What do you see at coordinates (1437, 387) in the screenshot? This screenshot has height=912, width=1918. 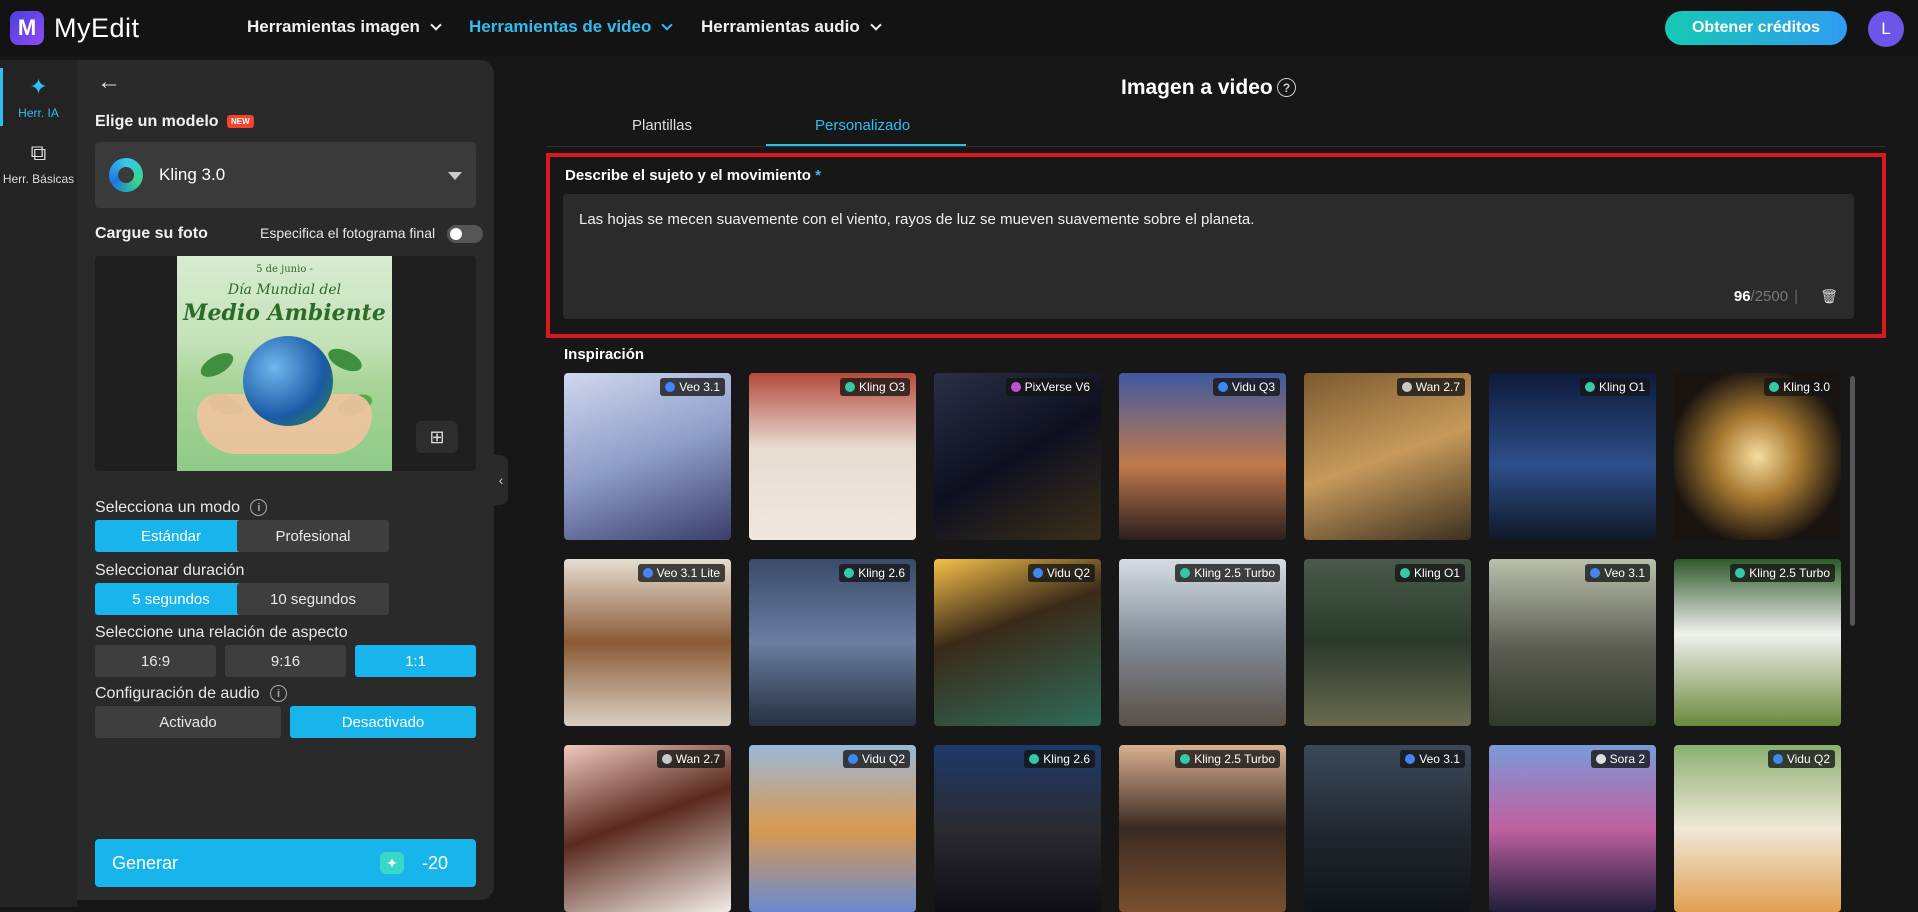 I see `model-tag-label: Wan 2.7` at bounding box center [1437, 387].